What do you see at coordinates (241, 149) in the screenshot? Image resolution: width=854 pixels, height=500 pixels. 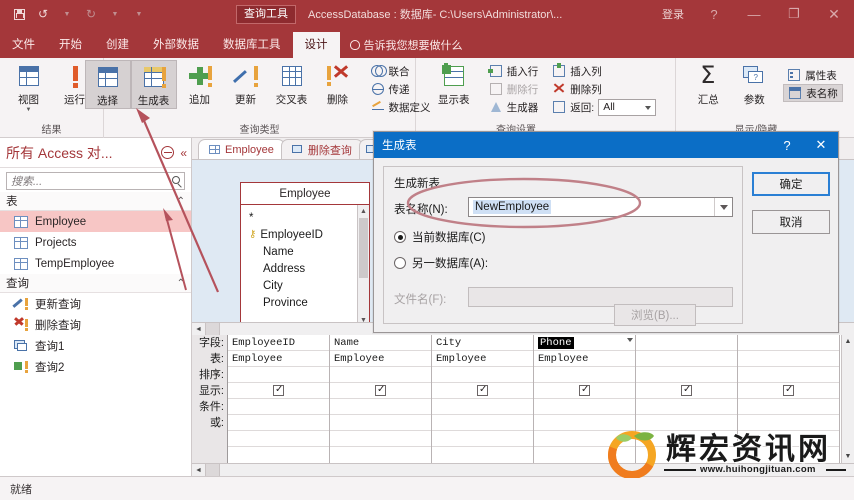 I see `doc-tab-employee: Employee` at bounding box center [241, 149].